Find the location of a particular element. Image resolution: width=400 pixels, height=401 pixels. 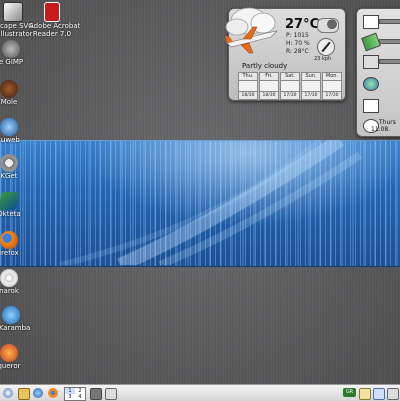

cpu-icon is located at coordinates (371, 22).